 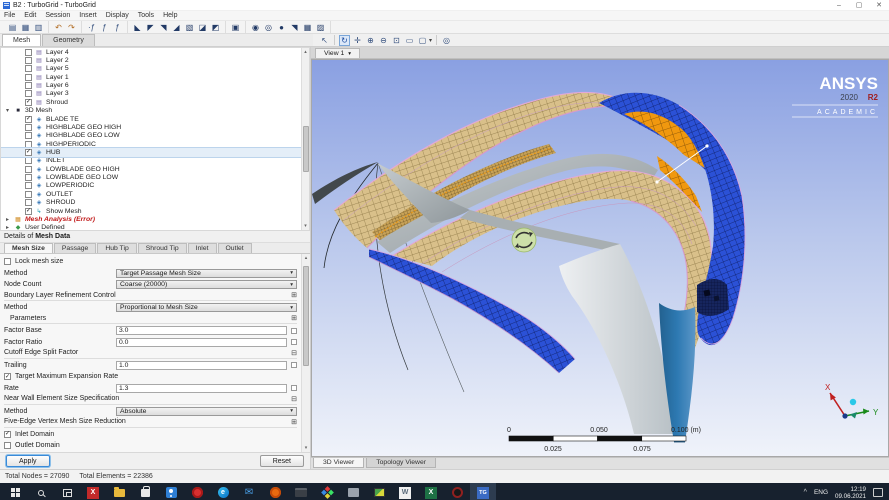 What do you see at coordinates (150, 296) in the screenshot?
I see `section-boundary-layer: Boundary Layer Refinement Control ⊞` at bounding box center [150, 296].